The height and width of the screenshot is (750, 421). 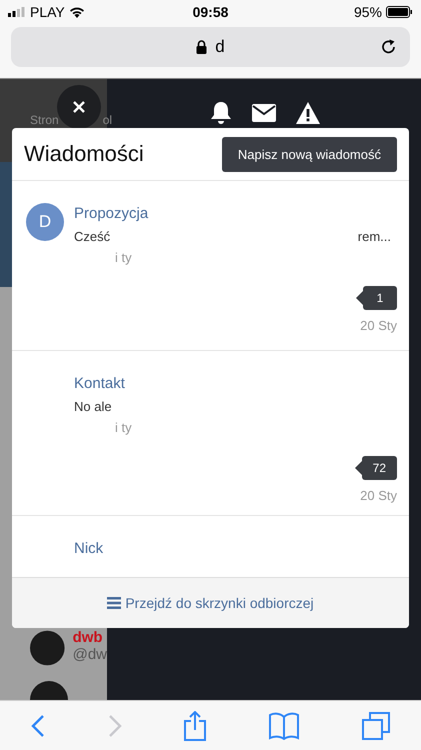 I want to click on message-preview: No ale, so click(x=93, y=407).